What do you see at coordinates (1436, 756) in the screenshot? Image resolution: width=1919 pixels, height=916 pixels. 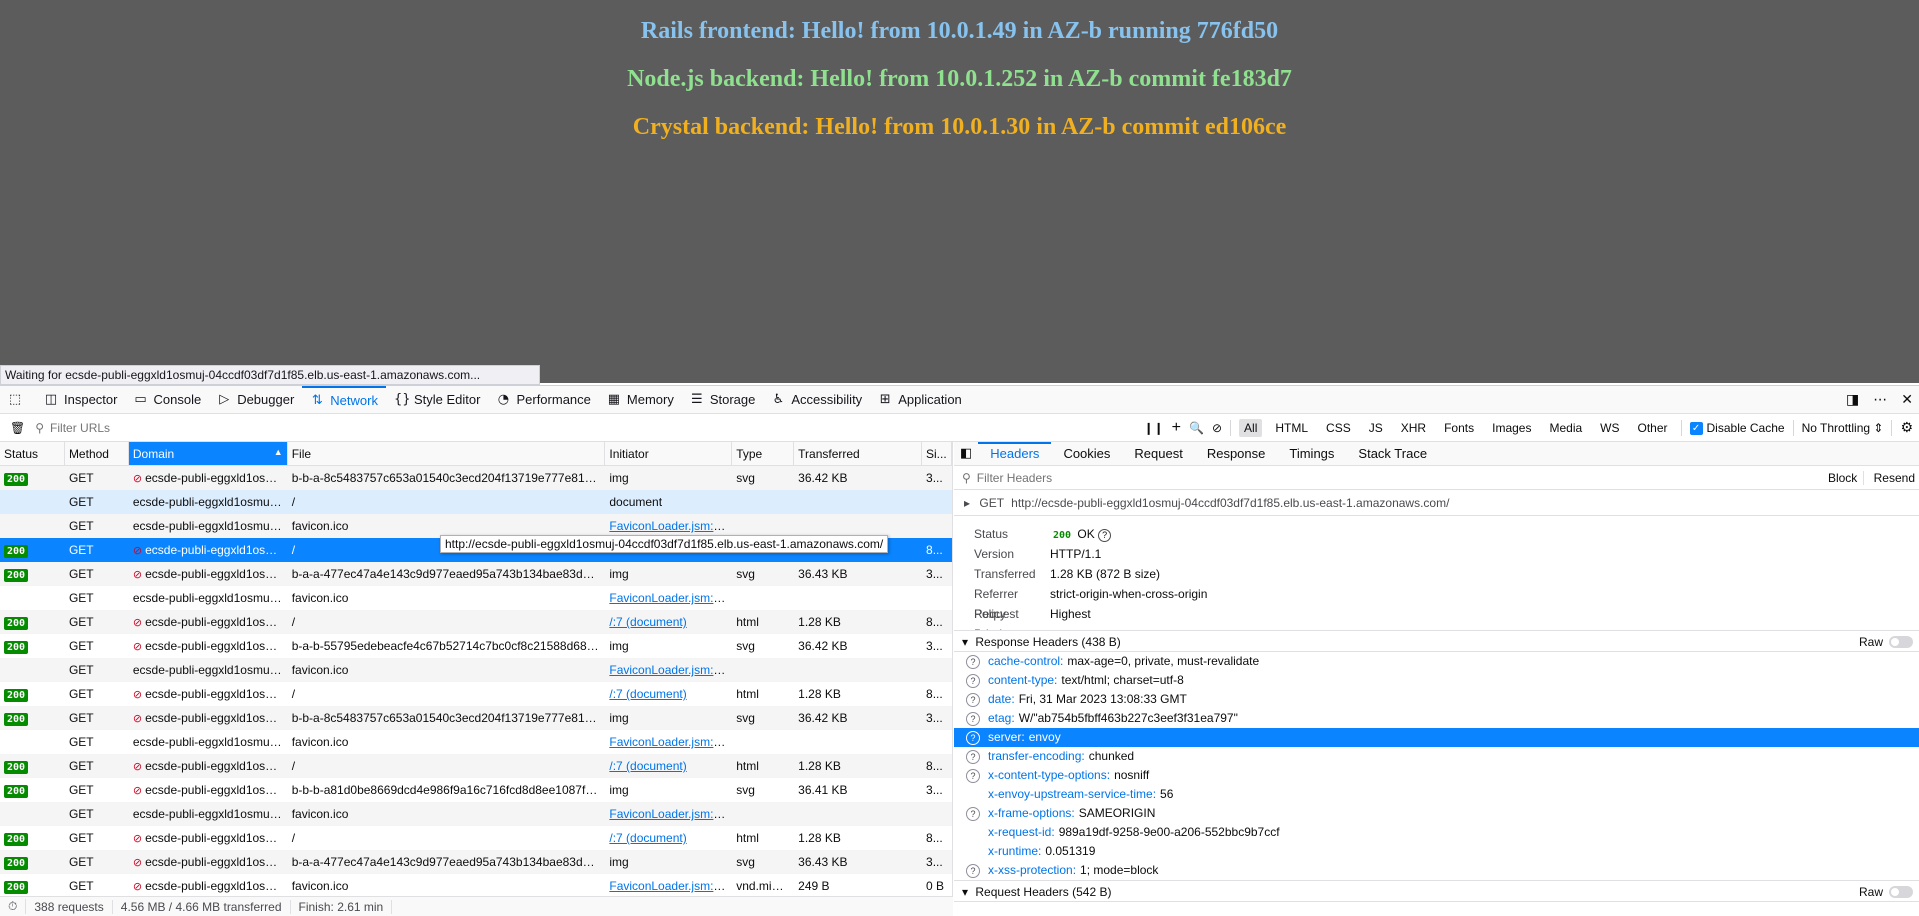 I see `header-row: ? transfer-encoding: chunked` at bounding box center [1436, 756].